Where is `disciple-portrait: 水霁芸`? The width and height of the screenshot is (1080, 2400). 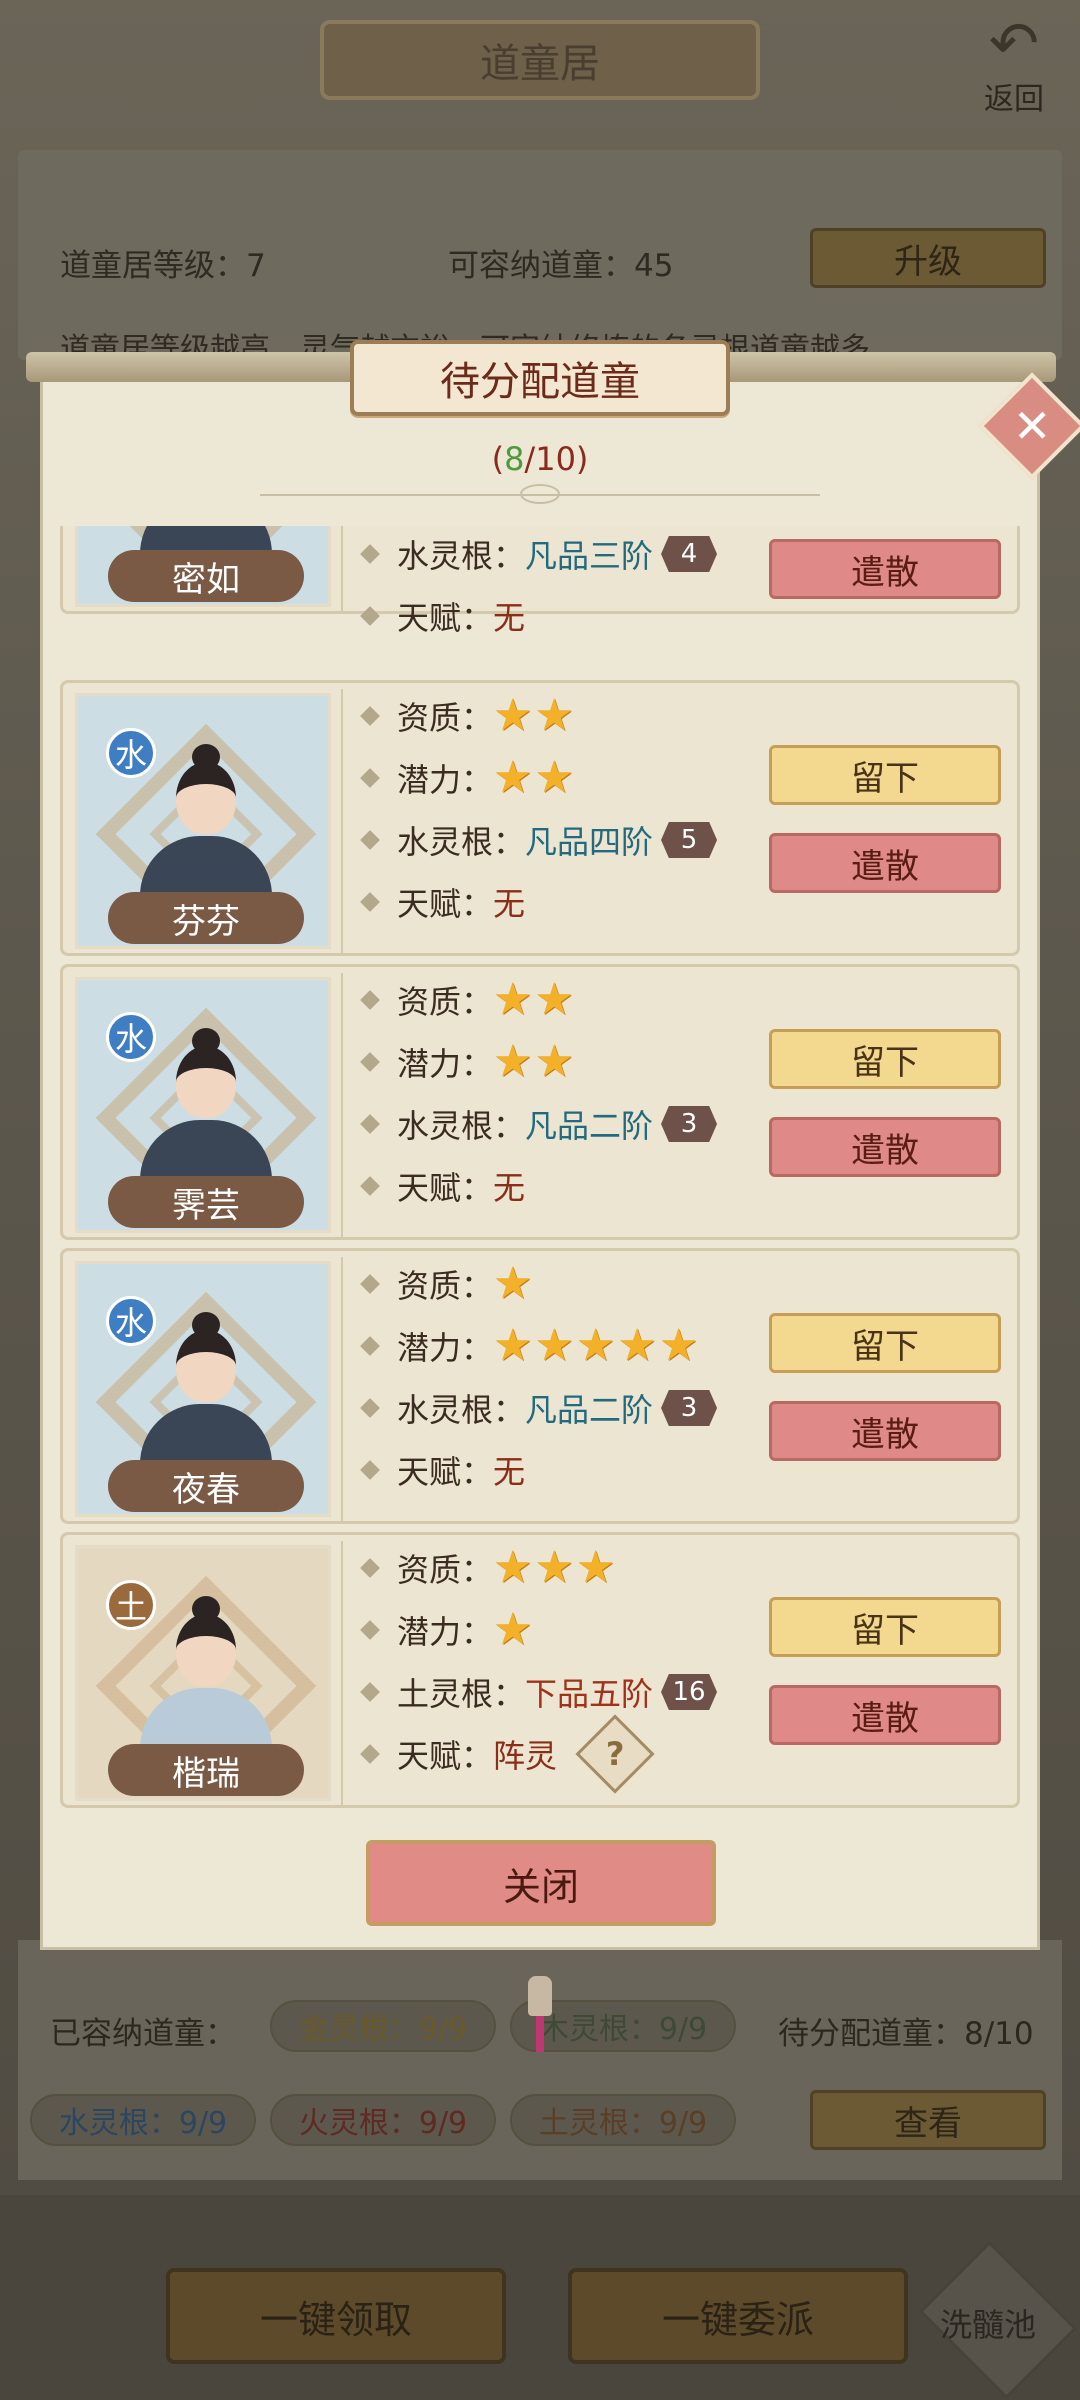
disciple-portrait: 水霁芸 is located at coordinates (203, 1105).